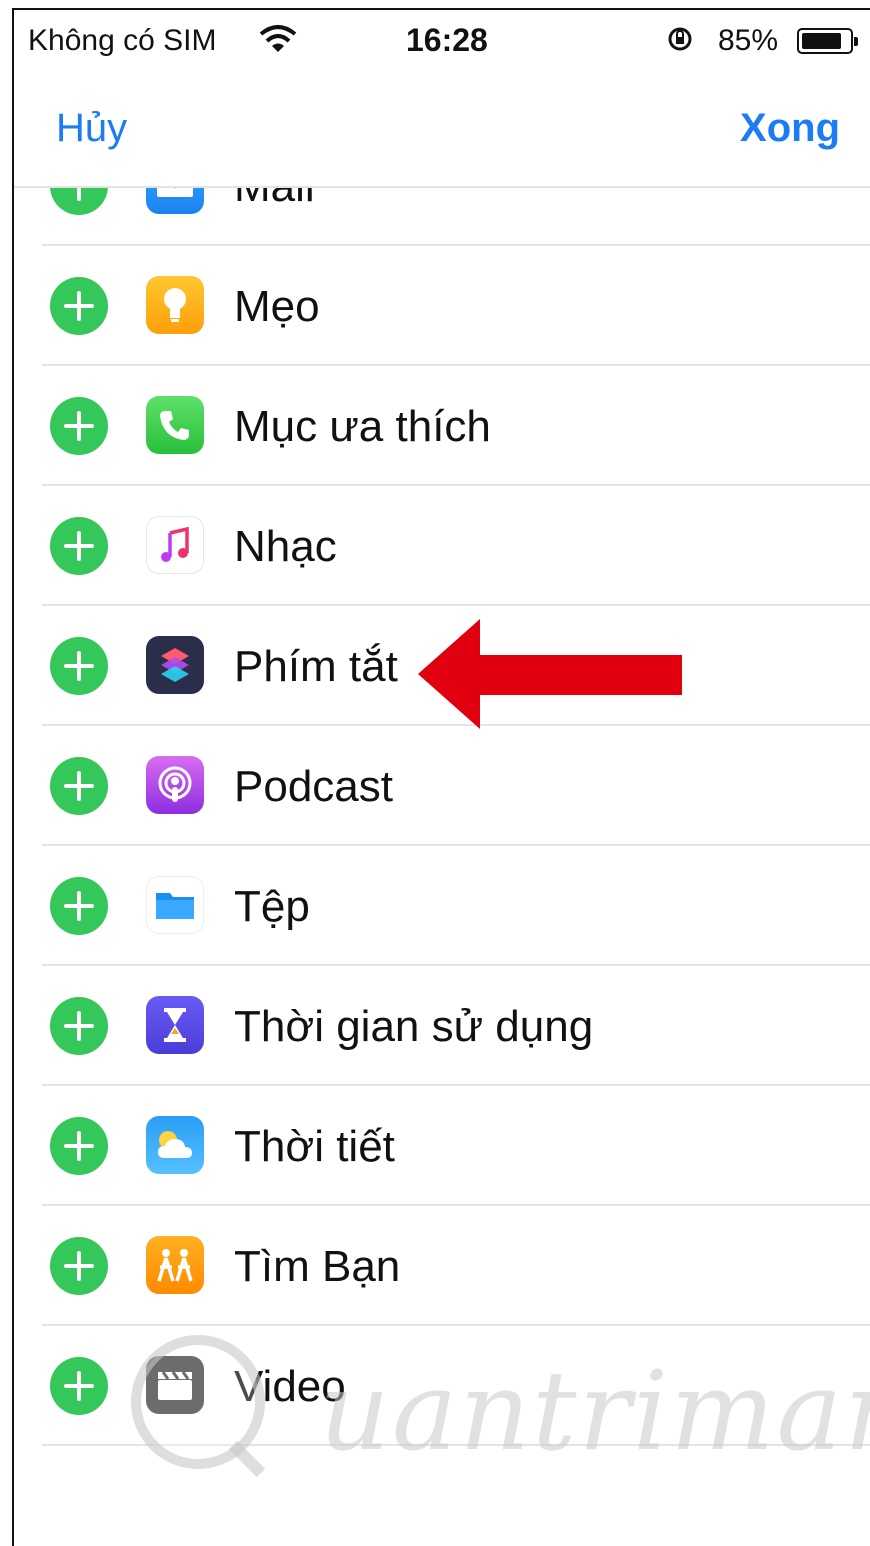 The height and width of the screenshot is (1546, 870). Describe the element at coordinates (442, 786) in the screenshot. I see `list-item: Podcast` at that location.